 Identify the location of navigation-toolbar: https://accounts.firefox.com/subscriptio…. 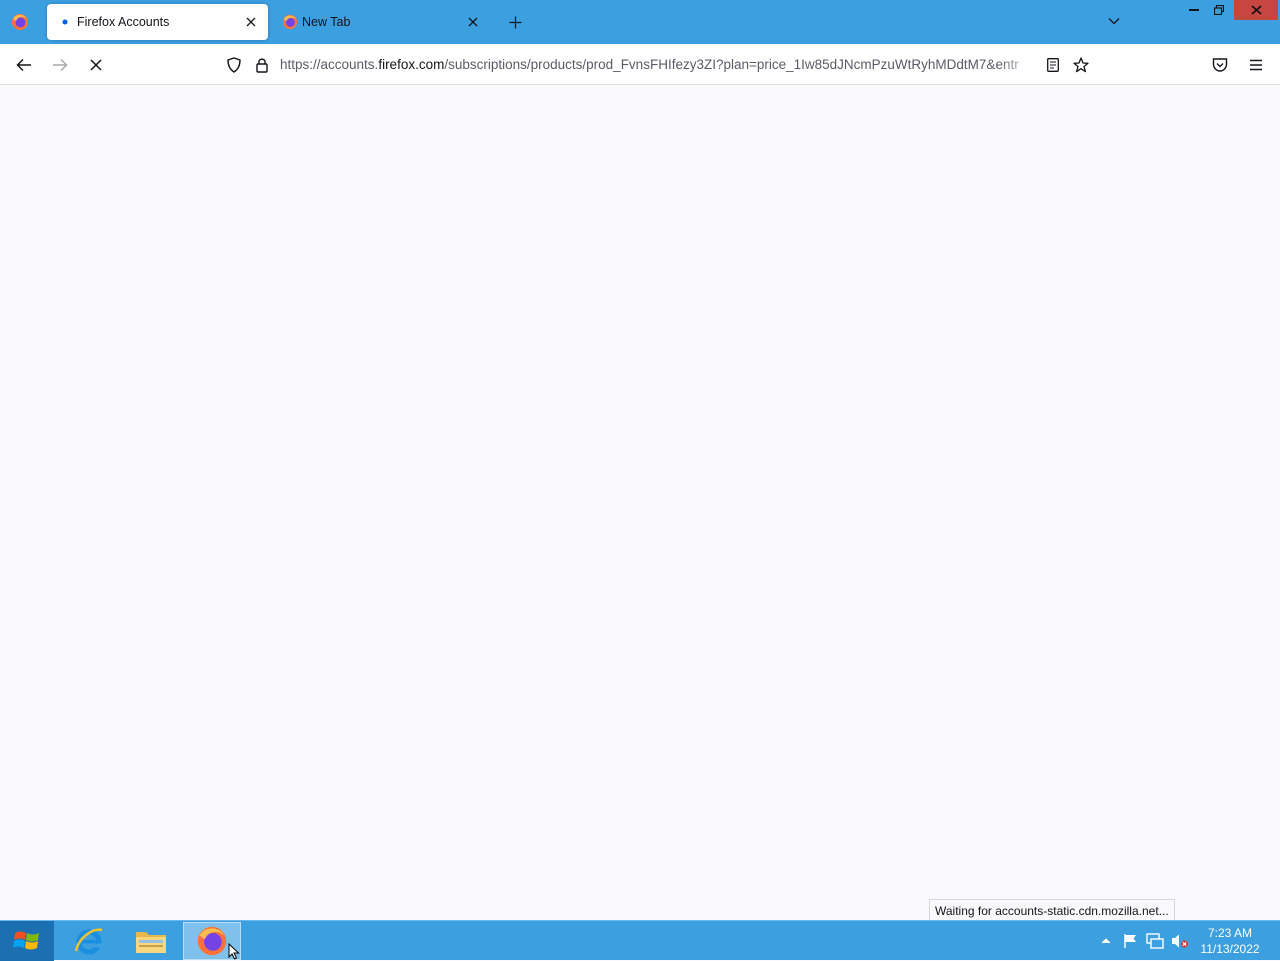
(640, 64).